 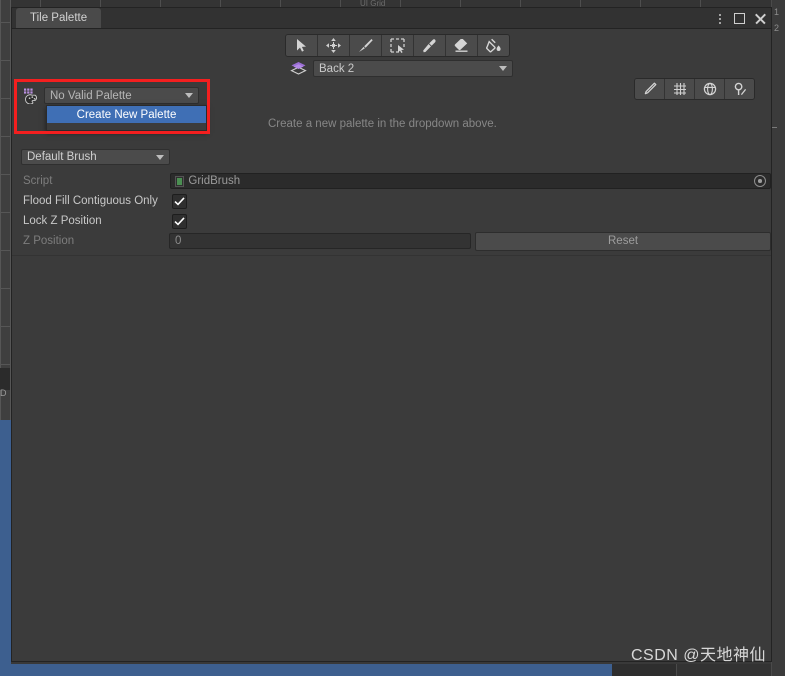 I want to click on box-fill-tool-button, so click(x=398, y=45).